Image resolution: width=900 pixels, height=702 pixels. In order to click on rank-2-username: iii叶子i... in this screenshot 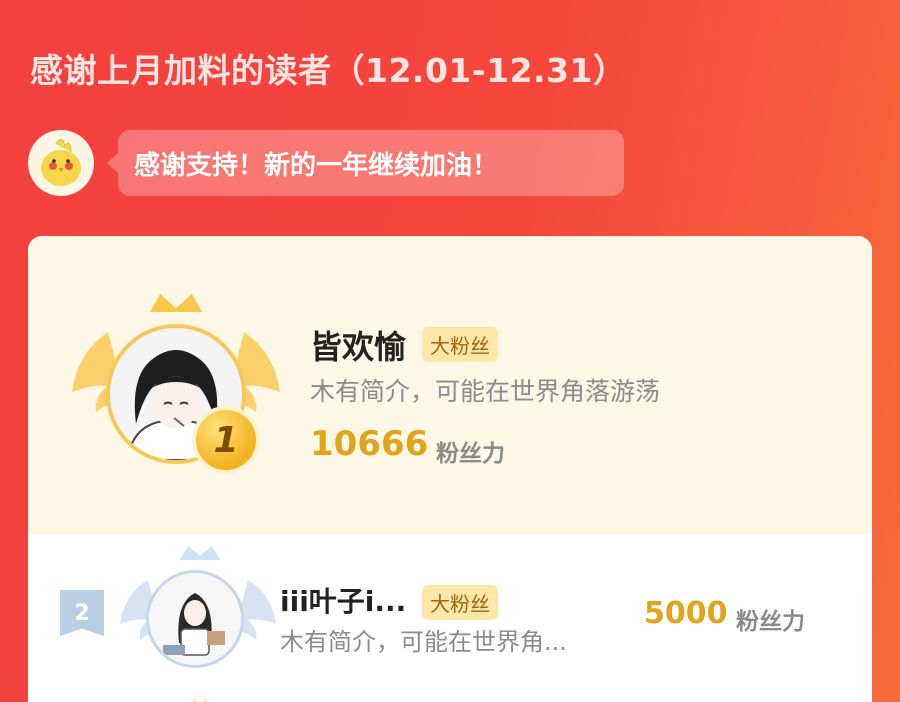, I will do `click(343, 600)`.